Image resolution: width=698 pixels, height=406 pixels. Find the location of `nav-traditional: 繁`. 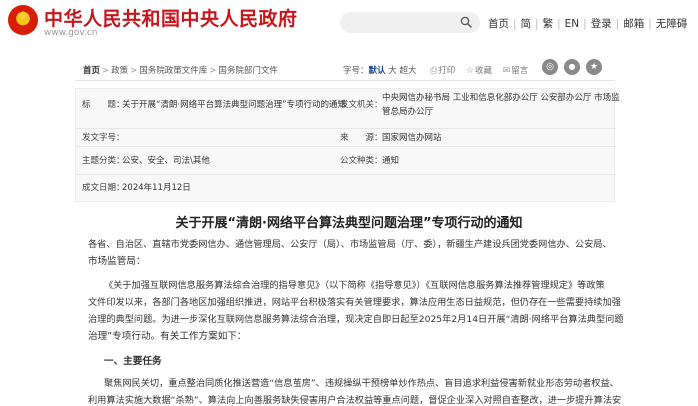

nav-traditional: 繁 is located at coordinates (548, 23).